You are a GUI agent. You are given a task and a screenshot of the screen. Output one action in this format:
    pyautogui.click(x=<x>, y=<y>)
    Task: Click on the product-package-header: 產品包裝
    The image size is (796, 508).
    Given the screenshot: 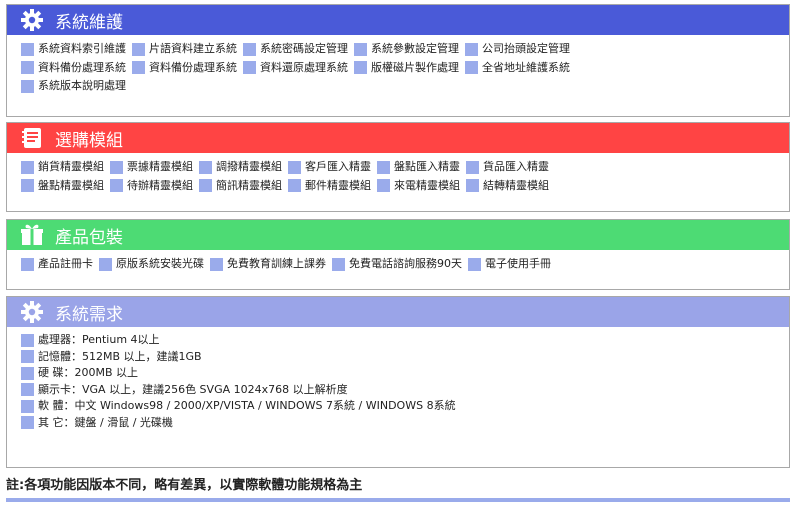 What is the action you would take?
    pyautogui.click(x=398, y=235)
    